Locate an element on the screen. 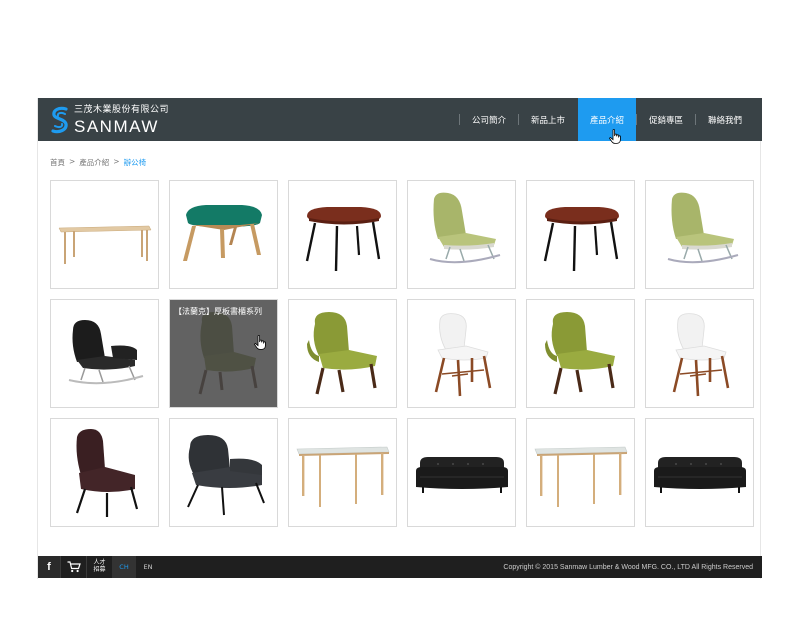 This screenshot has width=800, height=621. recruit-link: 人才 招募 is located at coordinates (99, 567).